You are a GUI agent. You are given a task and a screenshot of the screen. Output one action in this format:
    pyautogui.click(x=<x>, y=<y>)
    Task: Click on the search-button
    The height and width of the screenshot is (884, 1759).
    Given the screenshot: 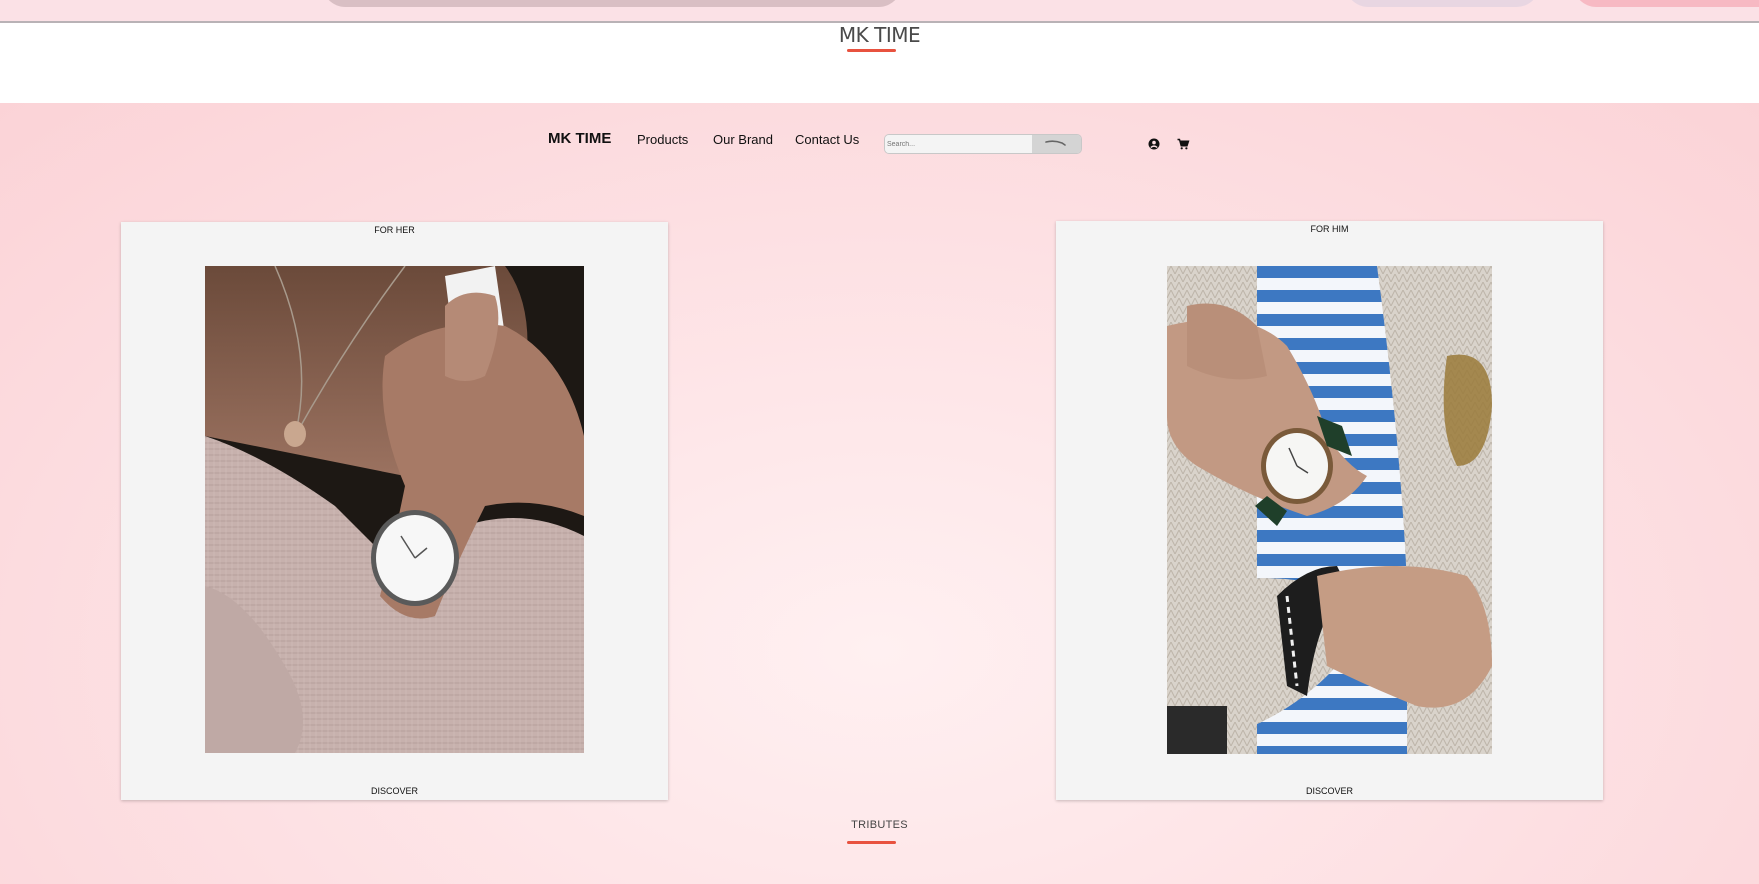 What is the action you would take?
    pyautogui.click(x=1056, y=144)
    